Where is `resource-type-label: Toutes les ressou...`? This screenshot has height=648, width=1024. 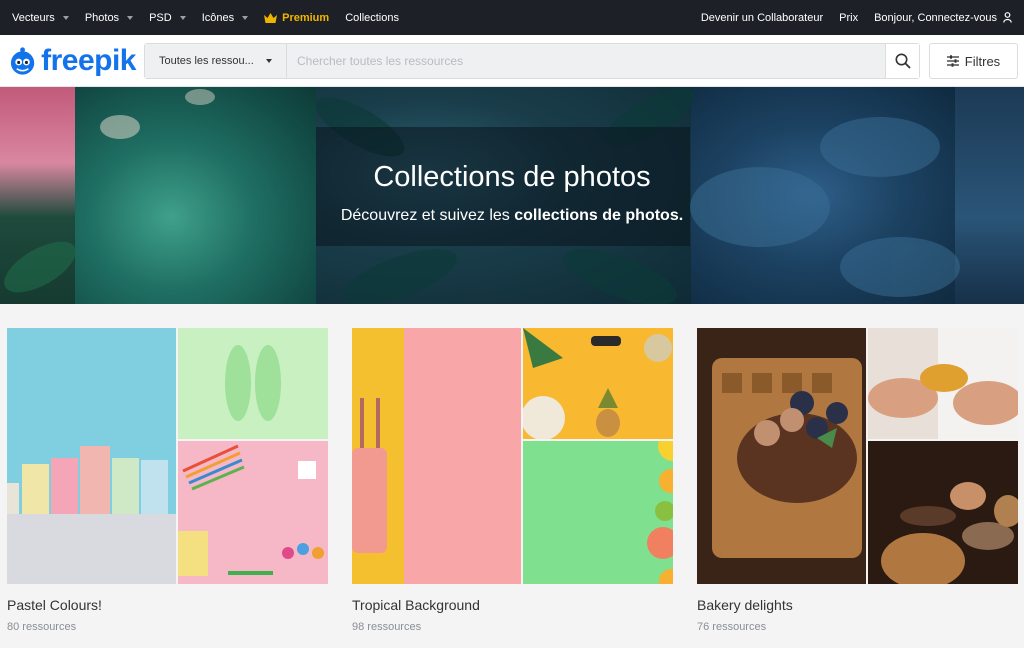 resource-type-label: Toutes les ressou... is located at coordinates (206, 61).